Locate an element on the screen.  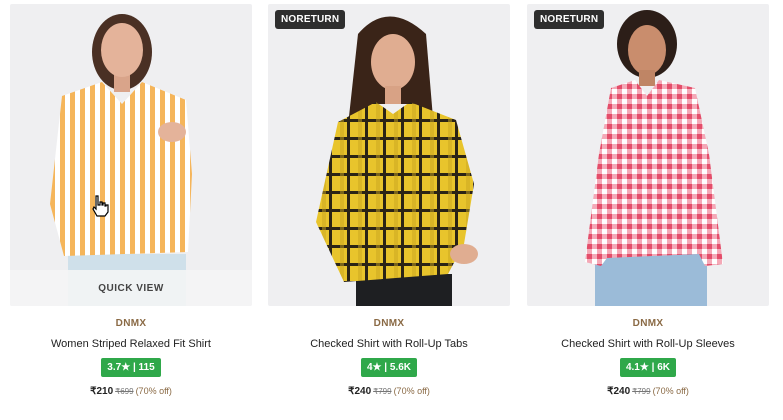
rating-value: 4.1 is located at coordinates (632, 367).